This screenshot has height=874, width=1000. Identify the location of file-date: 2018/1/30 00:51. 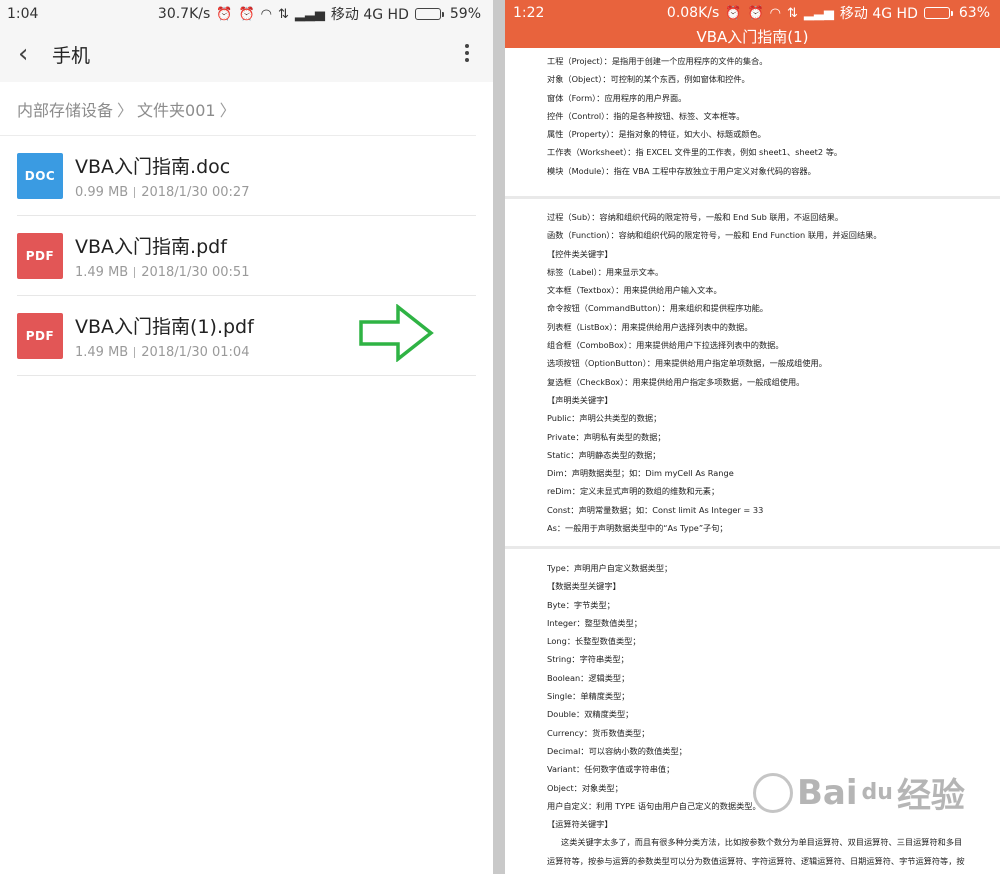
(195, 272).